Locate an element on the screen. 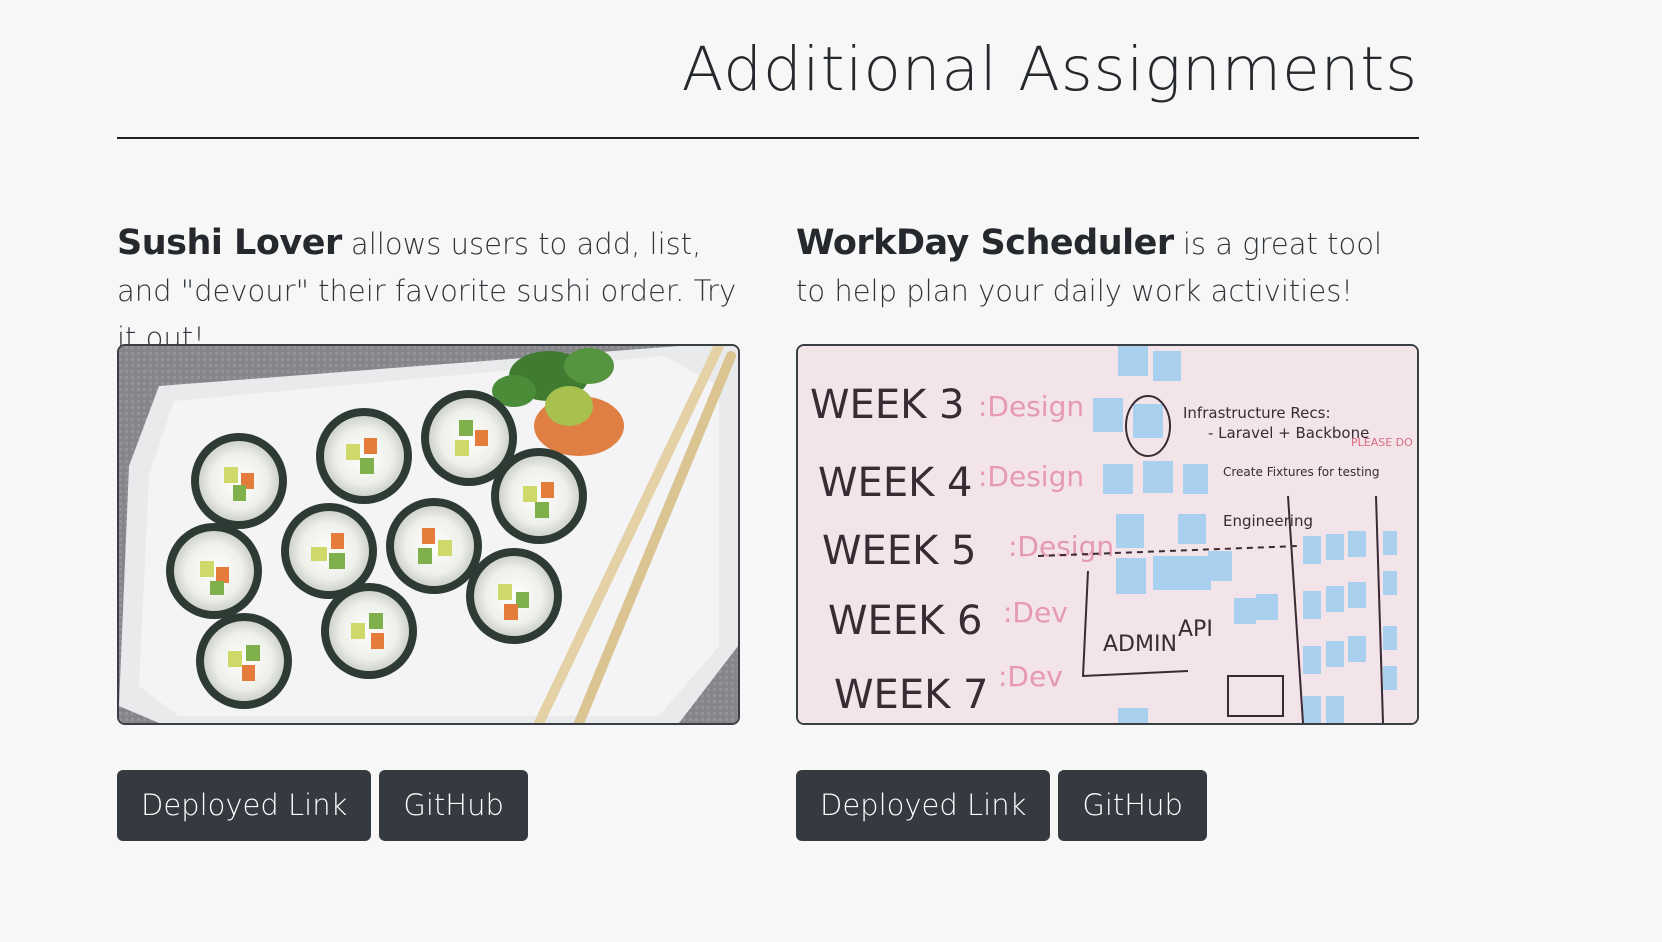 The width and height of the screenshot is (1662, 942). whiteboard-week-label: WEEK 6 is located at coordinates (905, 621).